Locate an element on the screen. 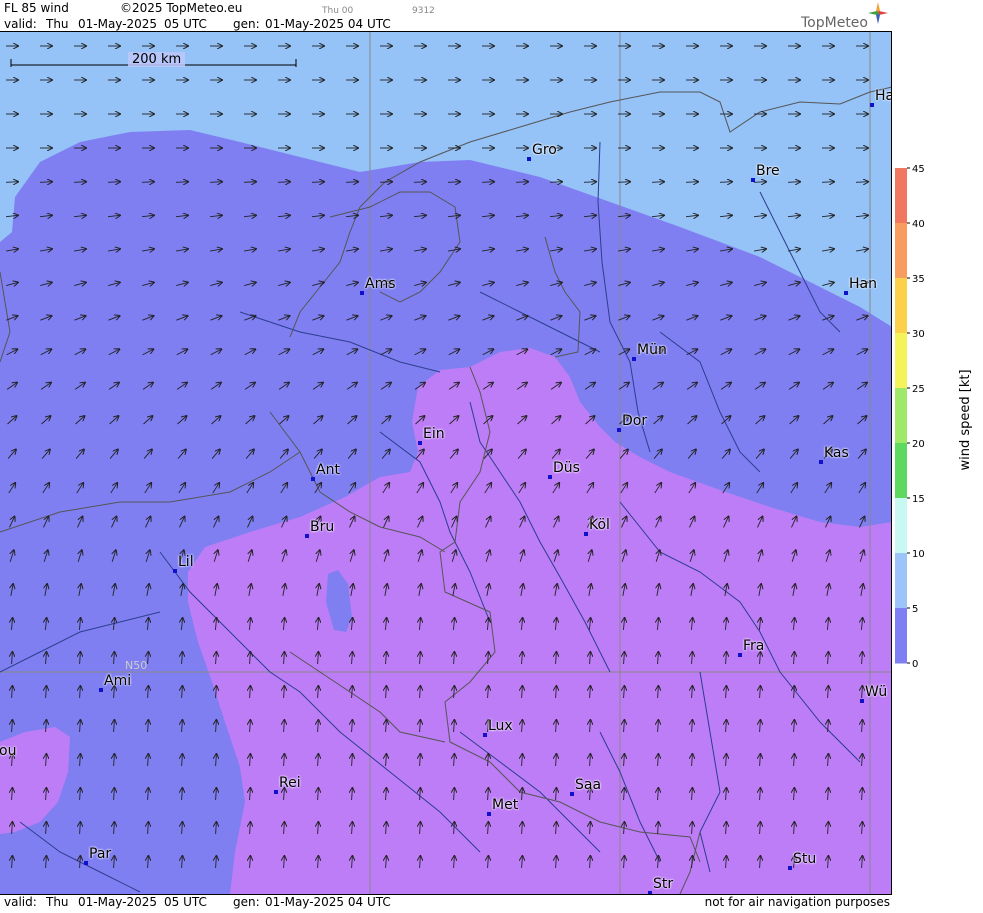  city-label: Bre is located at coordinates (768, 171).